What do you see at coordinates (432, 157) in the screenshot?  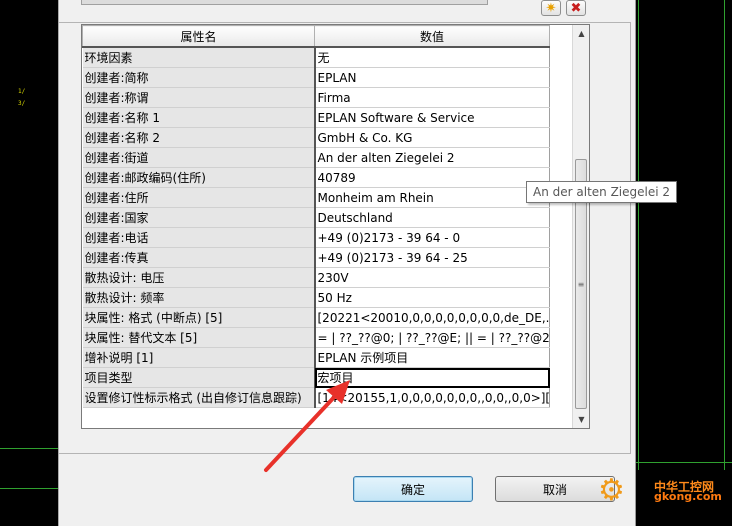 I see `property-value-cell: An der alten Ziegelei 2` at bounding box center [432, 157].